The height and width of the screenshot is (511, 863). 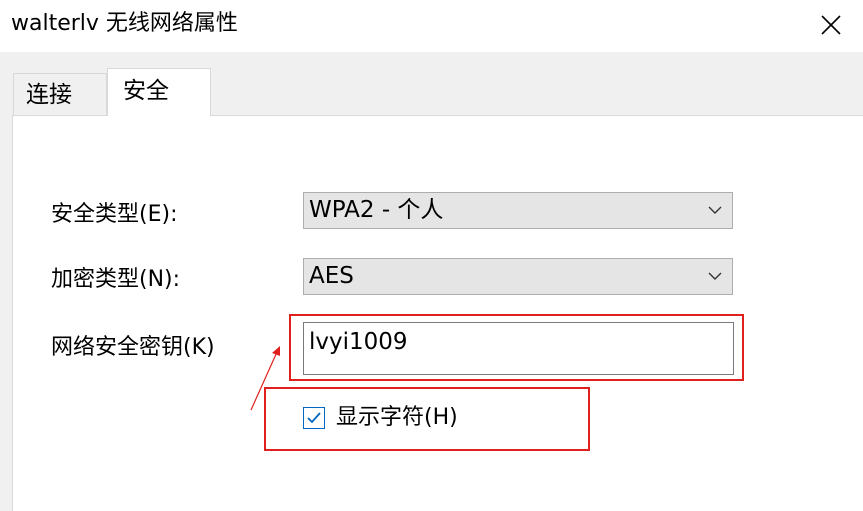 What do you see at coordinates (133, 347) in the screenshot?
I see `network-key-label: 网络安全密钥(K)` at bounding box center [133, 347].